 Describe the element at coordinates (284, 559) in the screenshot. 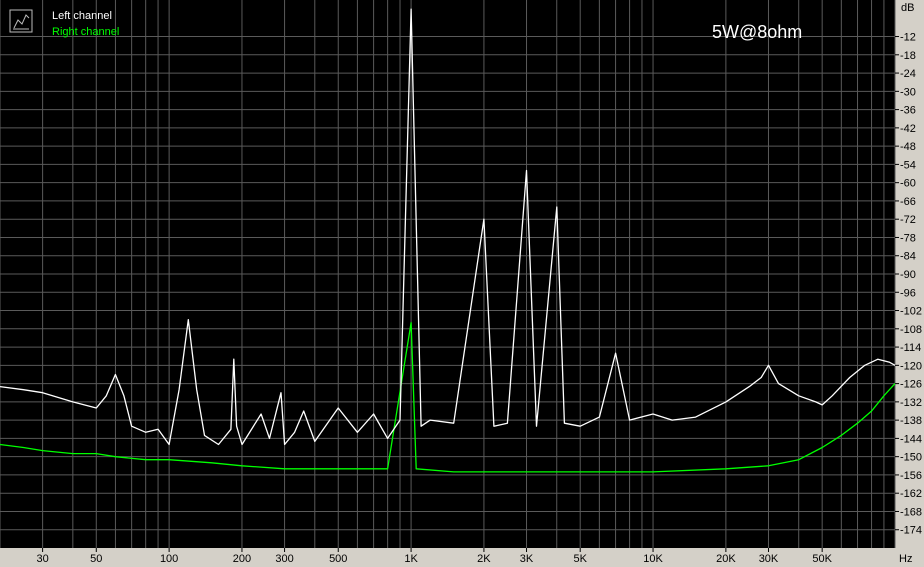

I see `x-tick-label: 300` at that location.